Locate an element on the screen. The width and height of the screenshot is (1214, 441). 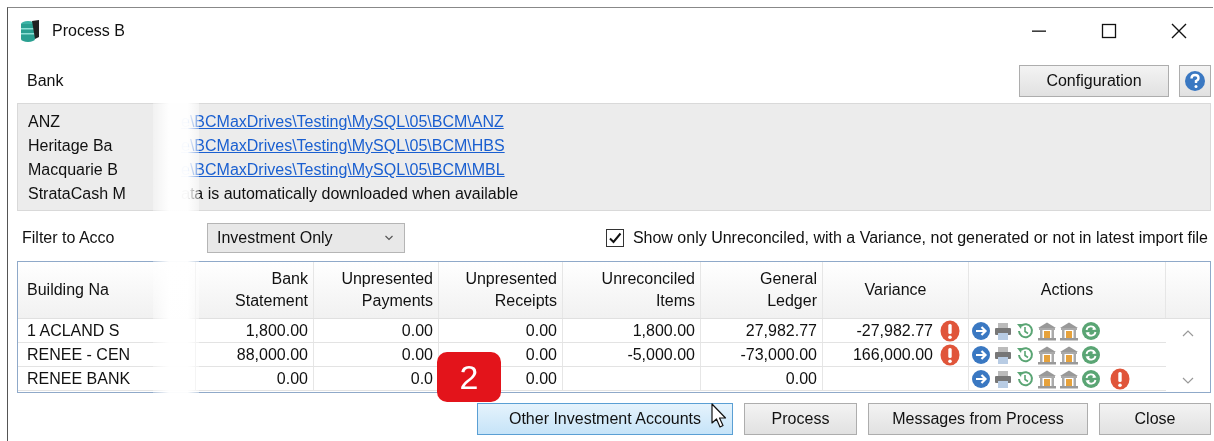
table-cell: 88,000.00 is located at coordinates (272, 354).